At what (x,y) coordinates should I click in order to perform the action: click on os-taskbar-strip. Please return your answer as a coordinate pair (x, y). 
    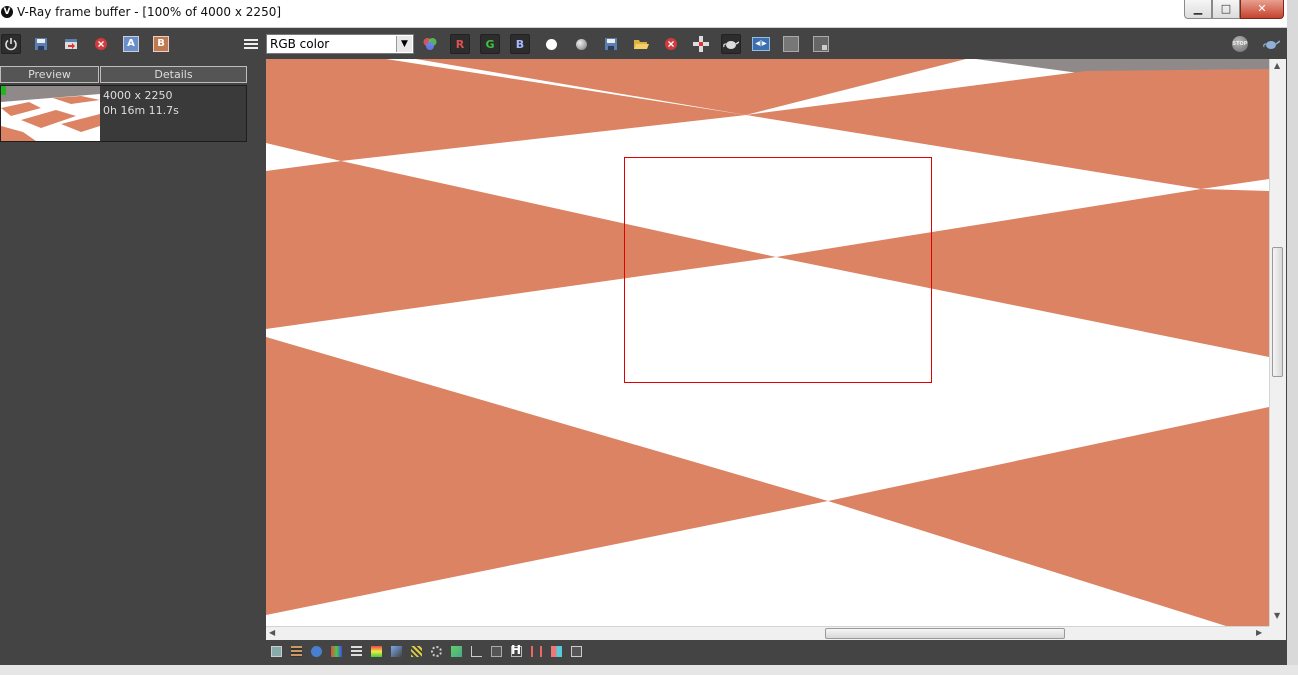
    Looking at the image, I should click on (649, 670).